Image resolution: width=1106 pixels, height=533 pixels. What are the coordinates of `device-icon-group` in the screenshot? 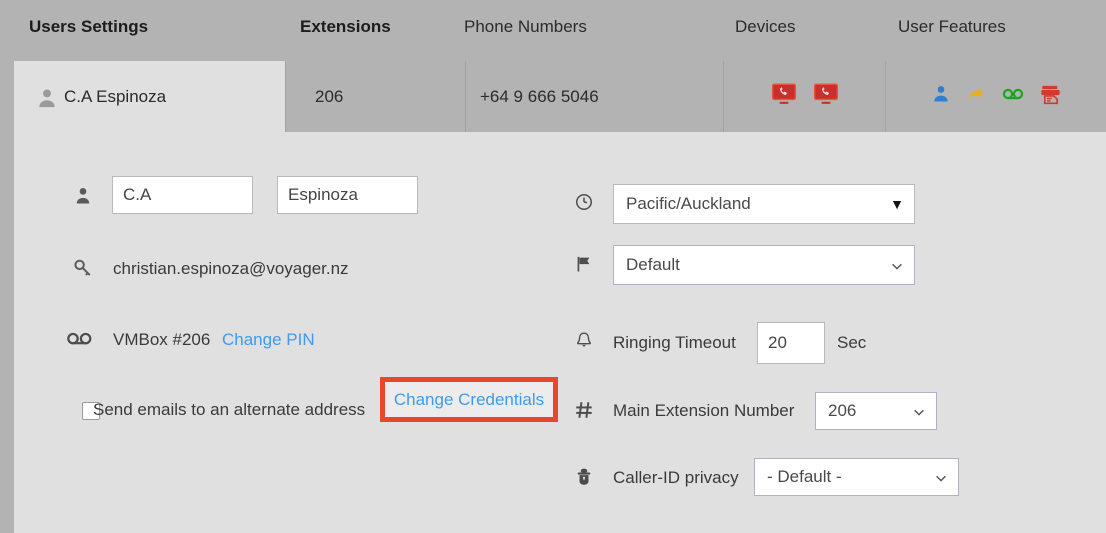 It's located at (805, 96).